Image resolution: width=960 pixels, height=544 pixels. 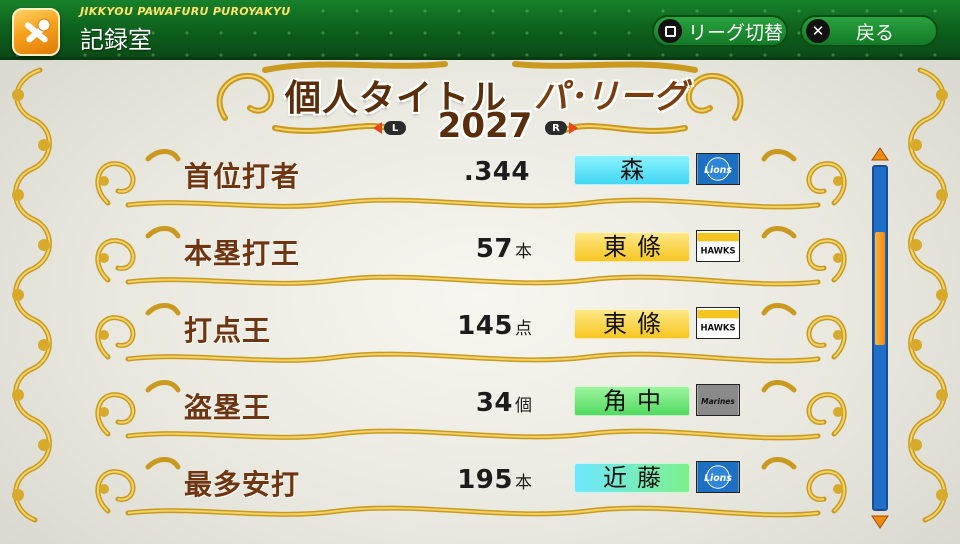 I want to click on title-value: 145 点, so click(x=494, y=326).